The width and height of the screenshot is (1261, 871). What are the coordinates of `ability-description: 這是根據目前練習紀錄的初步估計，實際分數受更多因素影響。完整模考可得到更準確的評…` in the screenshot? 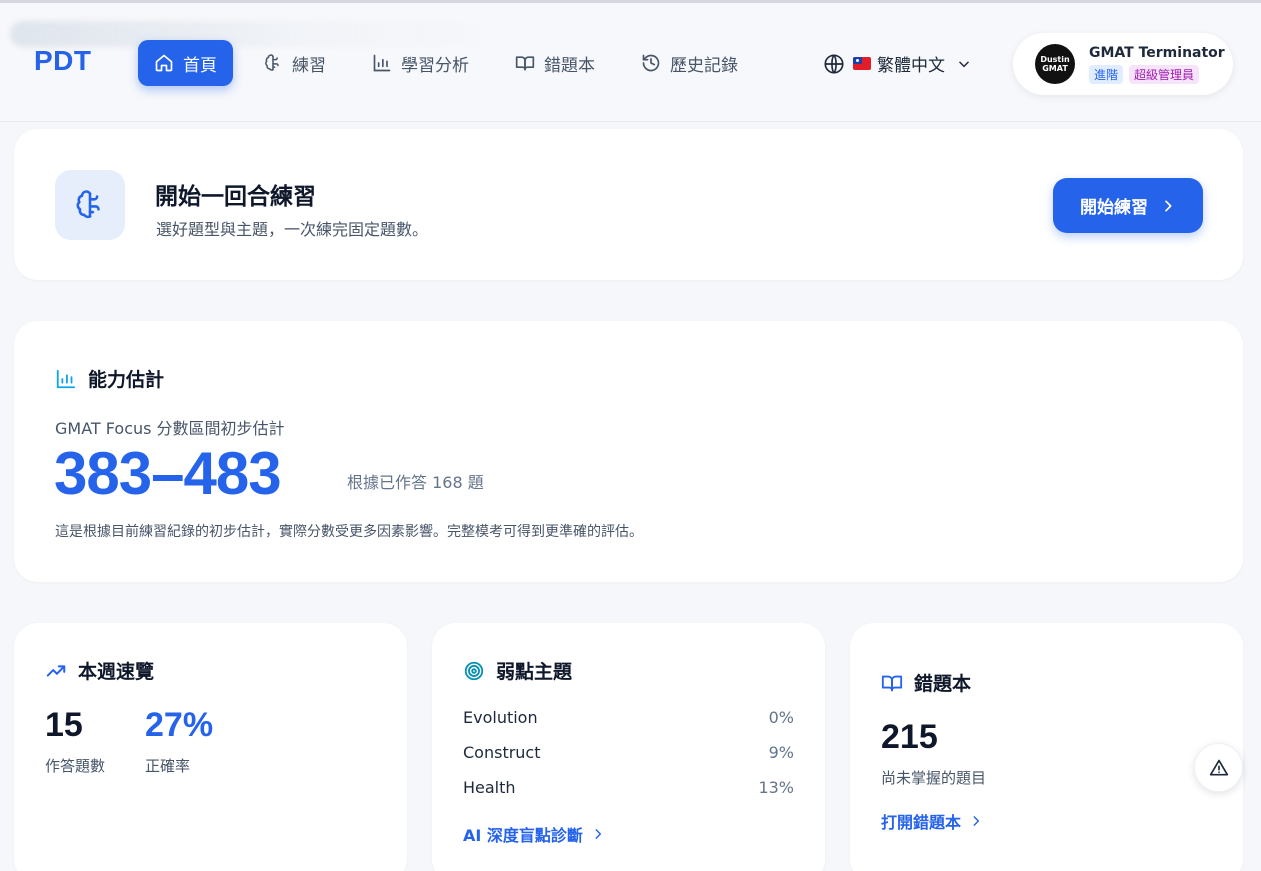 It's located at (349, 532).